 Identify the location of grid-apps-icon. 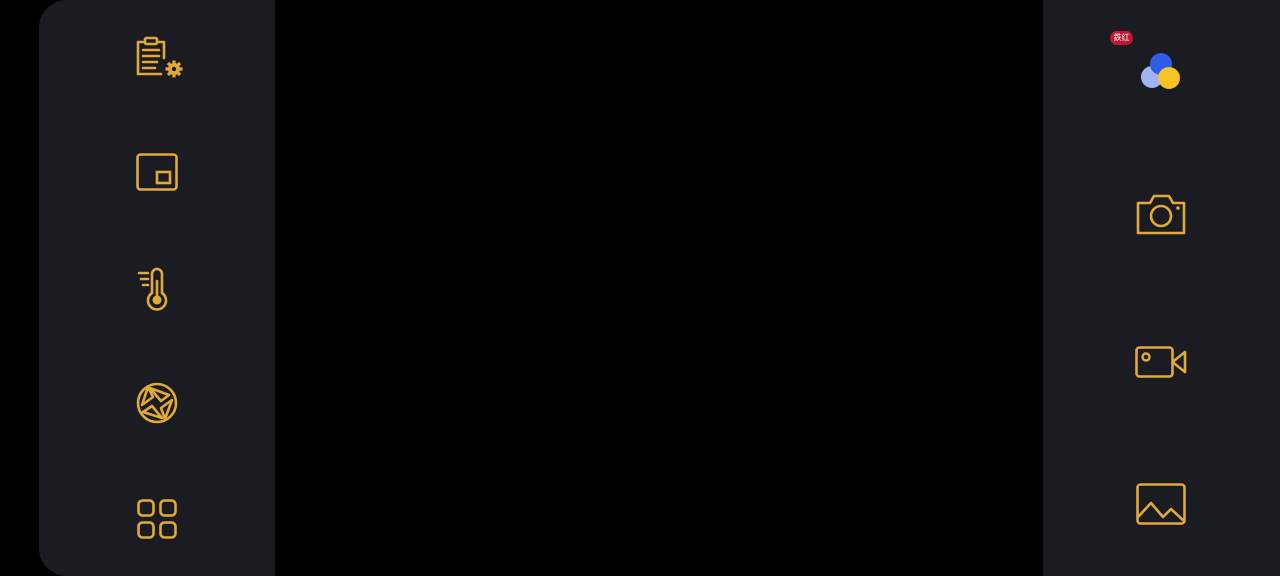
(157, 519).